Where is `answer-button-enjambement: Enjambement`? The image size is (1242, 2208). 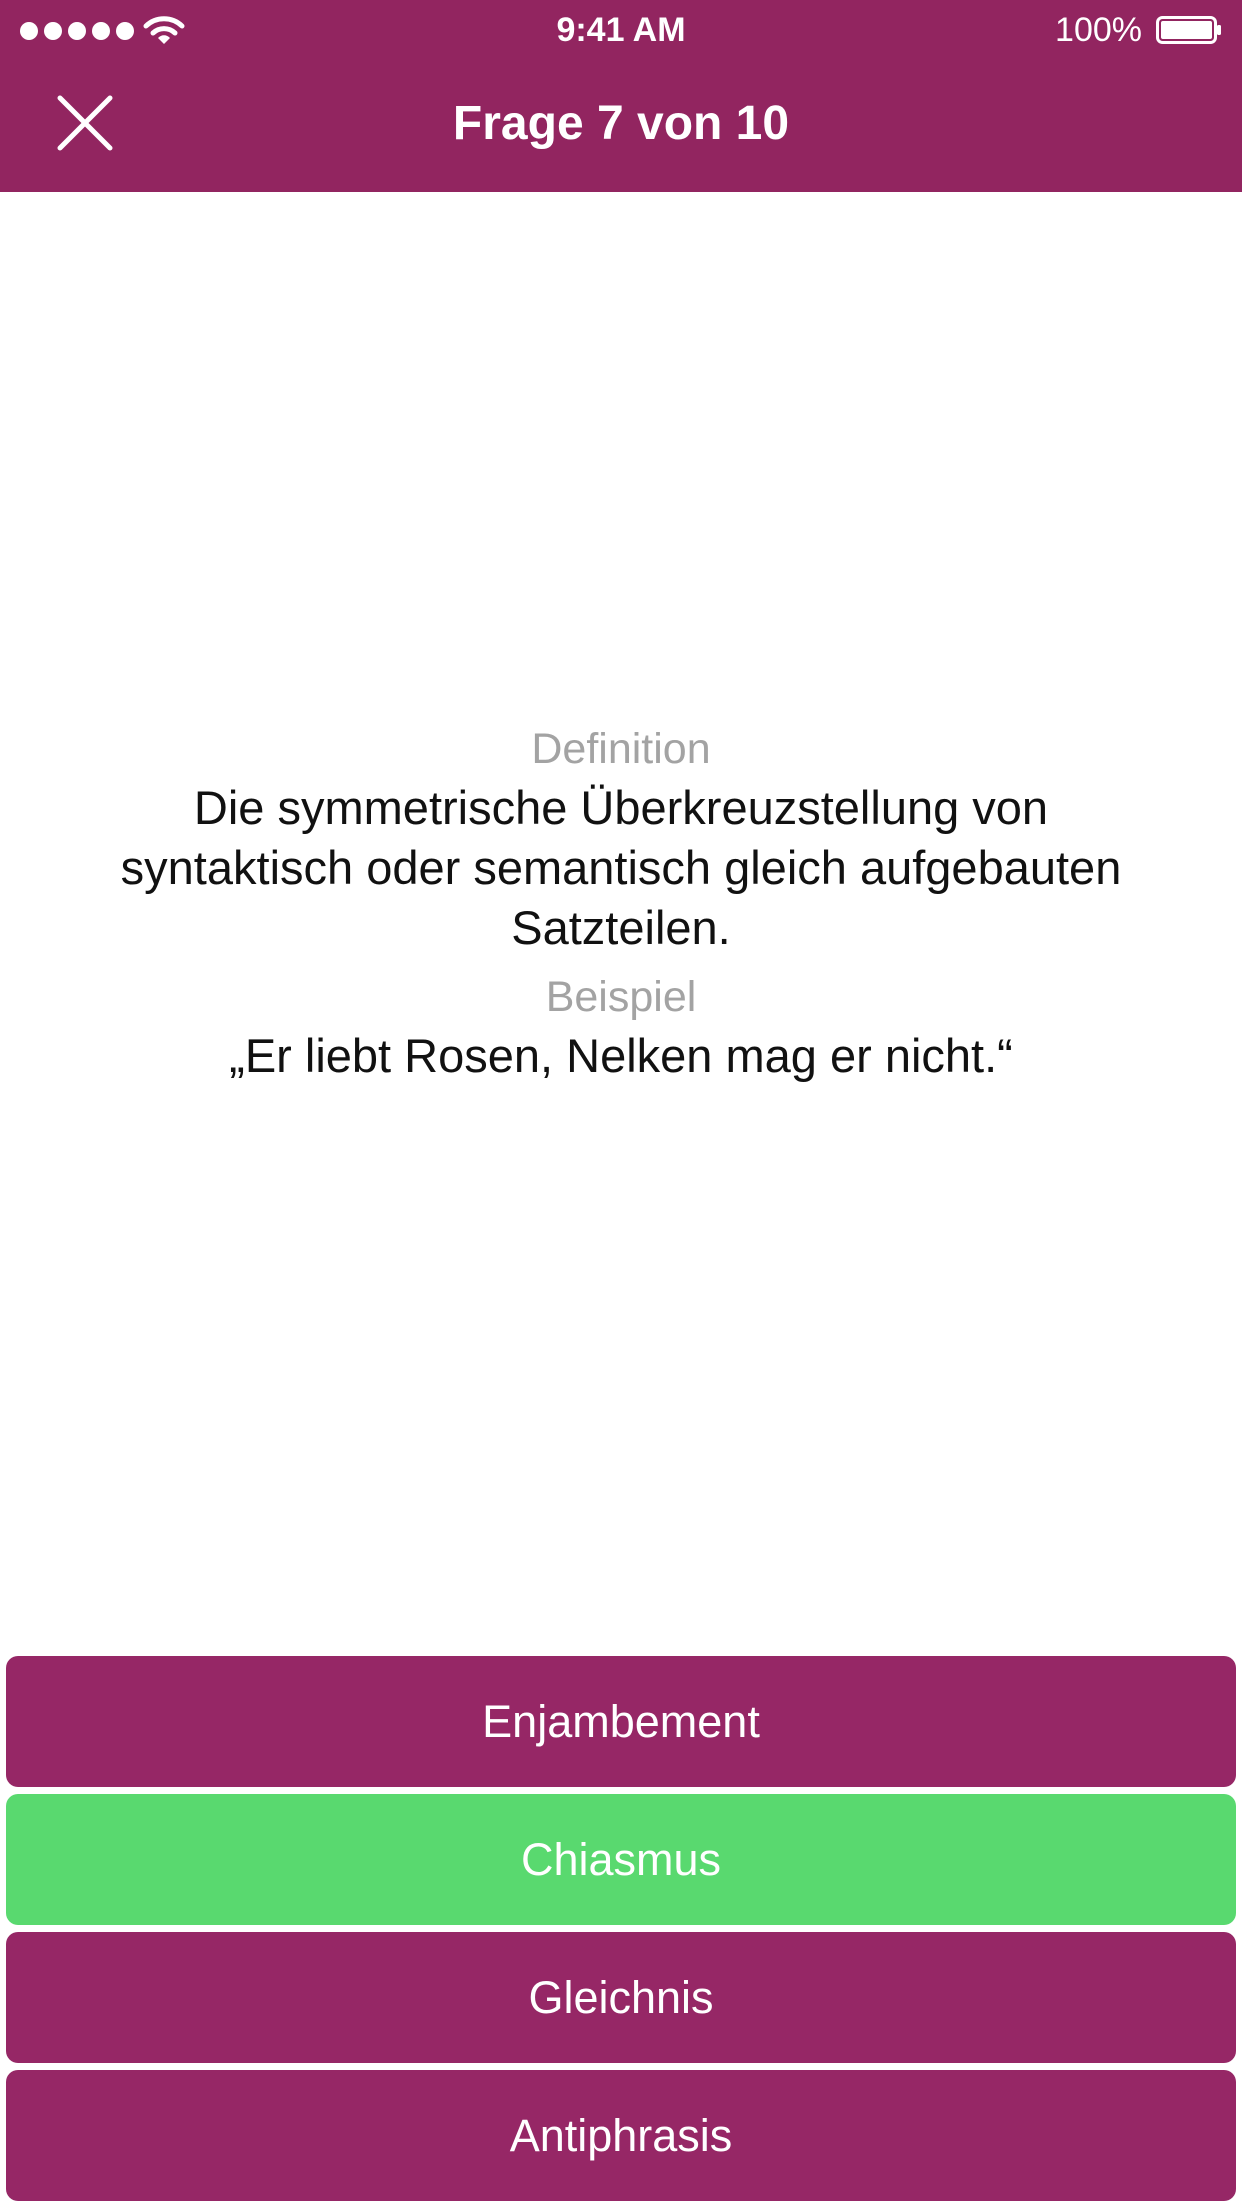 answer-button-enjambement: Enjambement is located at coordinates (621, 1721).